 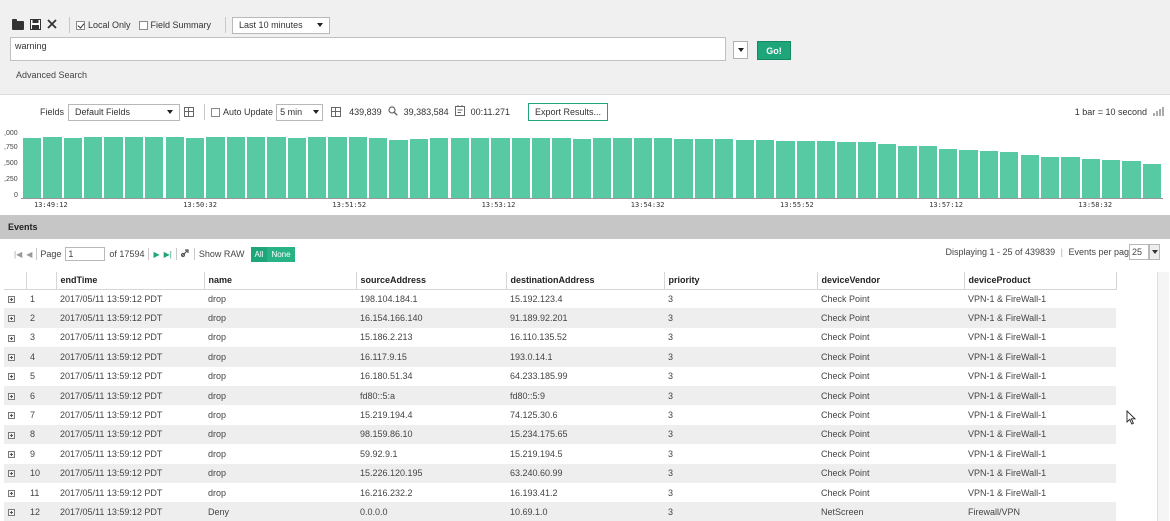 What do you see at coordinates (143, 25) in the screenshot?
I see `field-summary-checkbox` at bounding box center [143, 25].